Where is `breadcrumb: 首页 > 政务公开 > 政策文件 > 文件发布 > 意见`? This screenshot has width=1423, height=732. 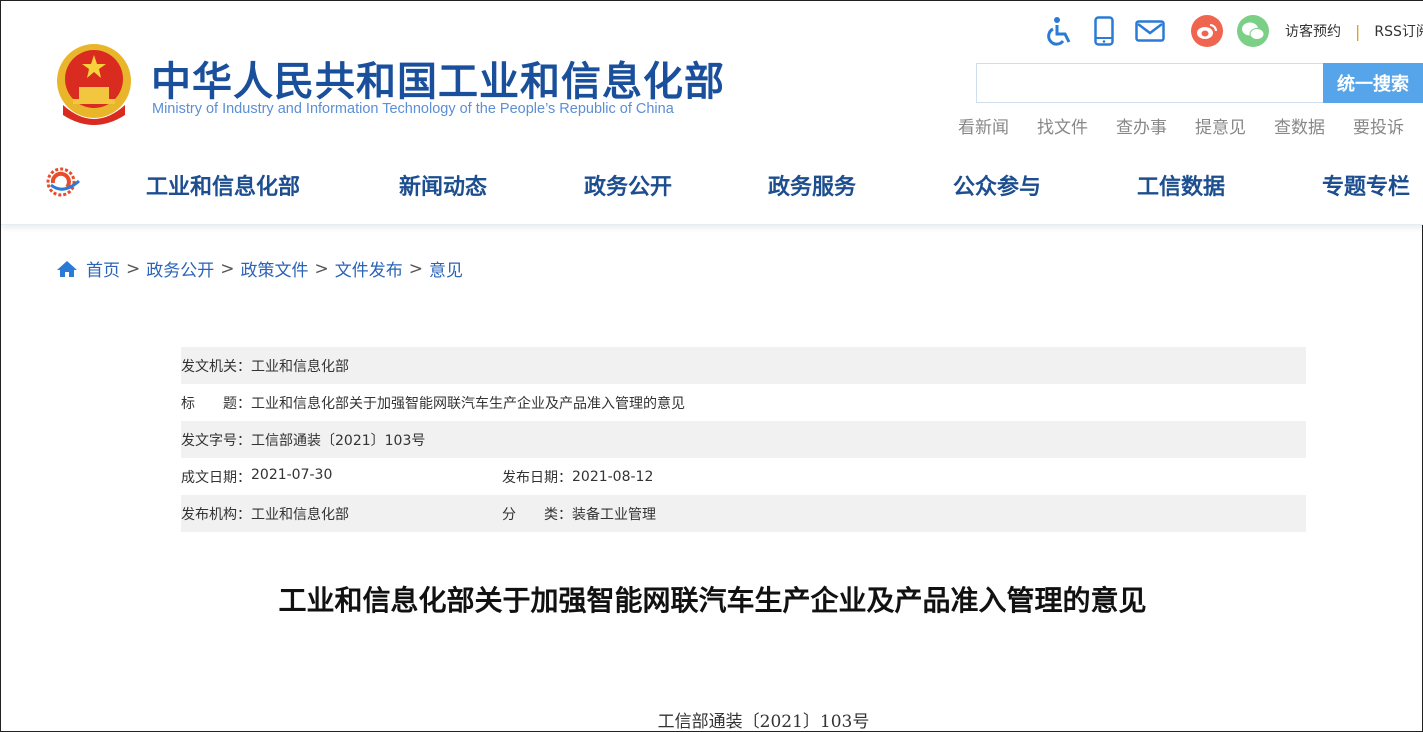 breadcrumb: 首页 > 政务公开 > 政策文件 > 文件发布 > 意见 is located at coordinates (259, 268).